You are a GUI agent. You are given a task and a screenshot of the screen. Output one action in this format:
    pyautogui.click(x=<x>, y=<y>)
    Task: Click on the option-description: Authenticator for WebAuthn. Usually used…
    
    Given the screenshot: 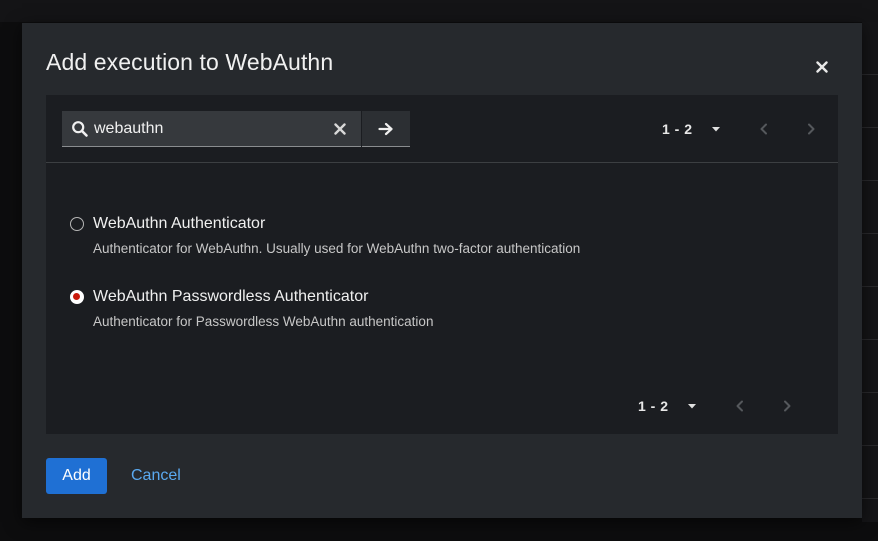 What is the action you would take?
    pyautogui.click(x=337, y=248)
    